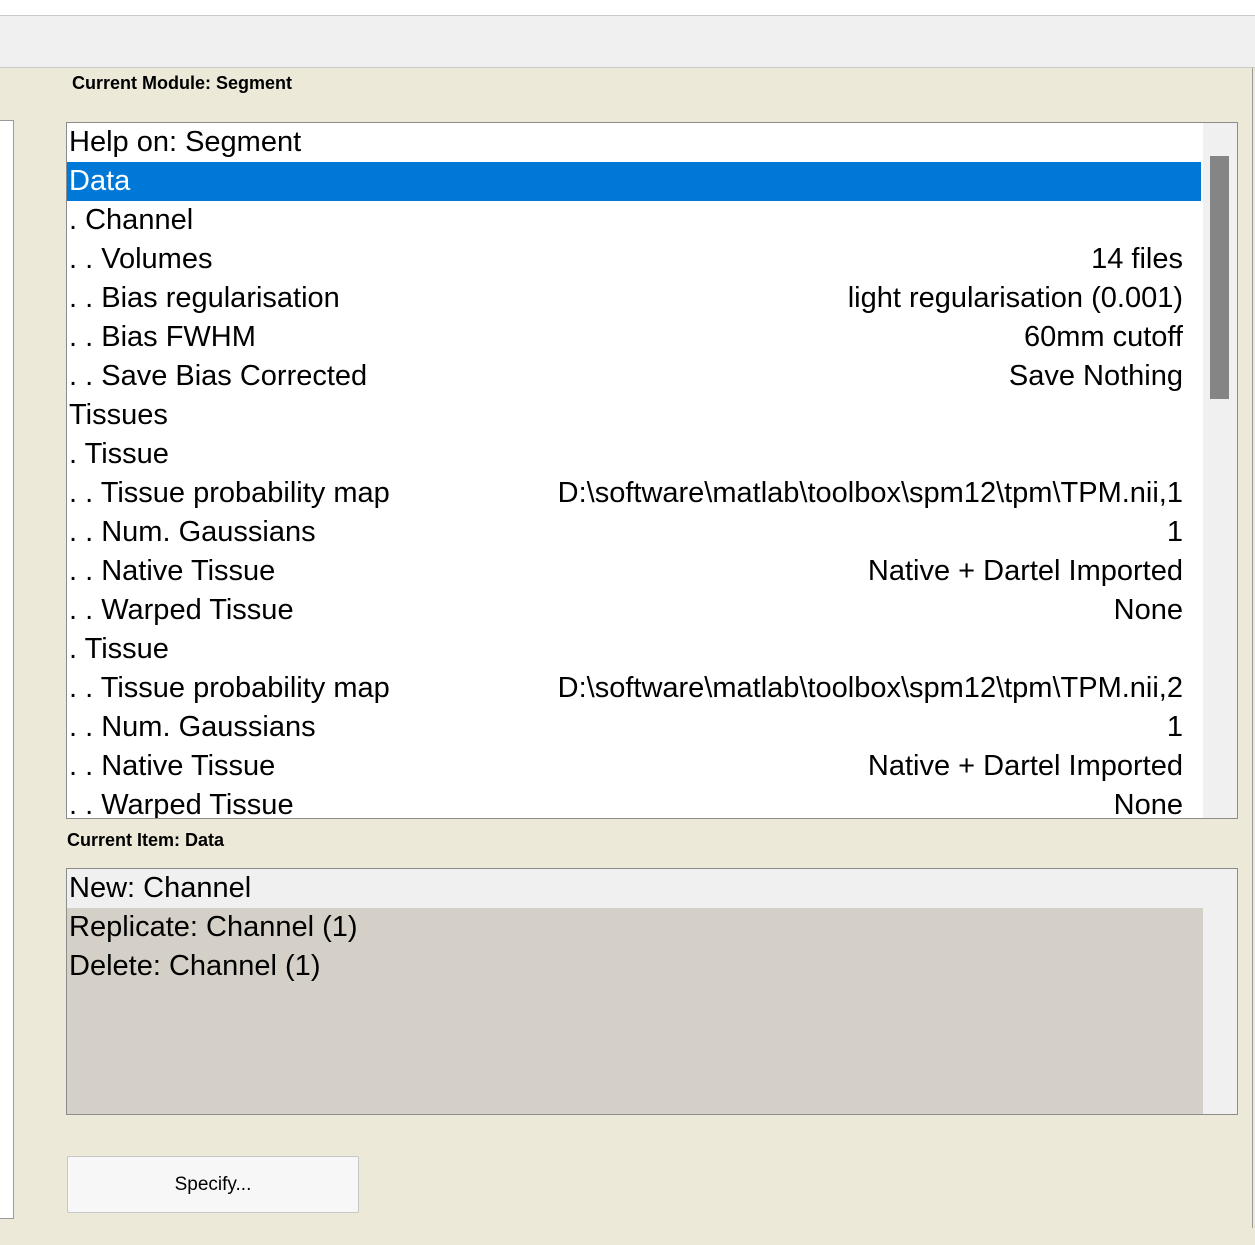 This screenshot has width=1255, height=1245. What do you see at coordinates (213, 927) in the screenshot?
I see `current-item-option-label: Replicate: Channel (1)` at bounding box center [213, 927].